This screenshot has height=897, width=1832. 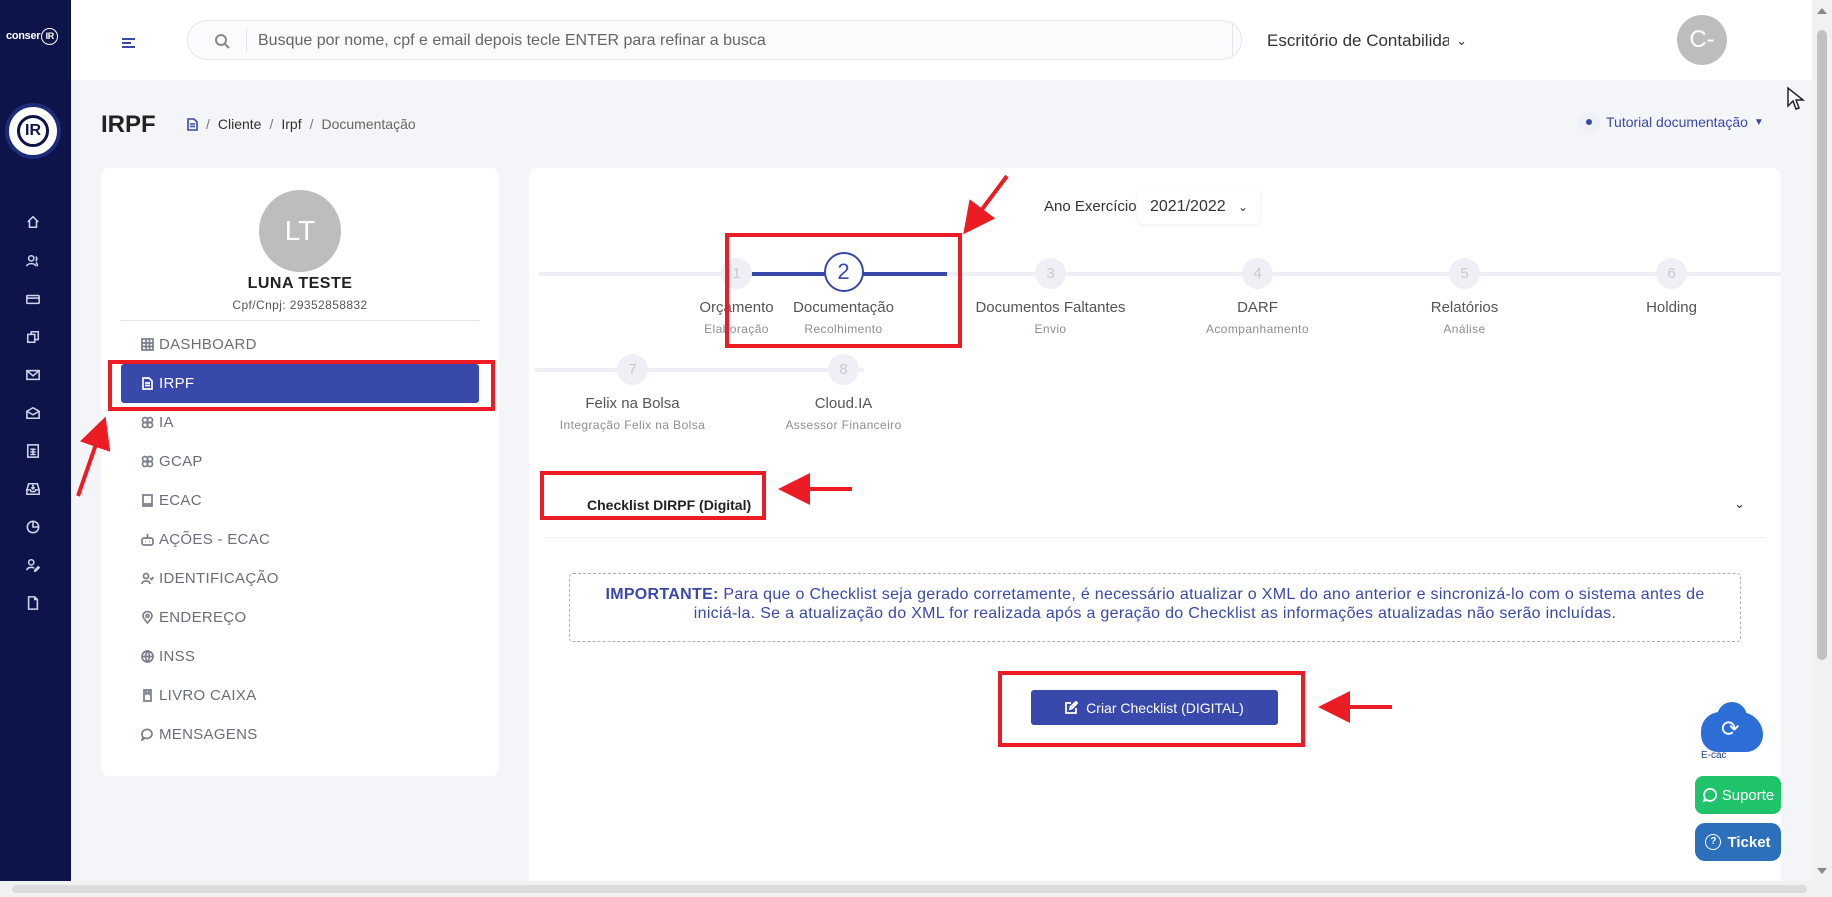 What do you see at coordinates (301, 124) in the screenshot?
I see `breadcrumb: / Cliente / Irpf / Documentação` at bounding box center [301, 124].